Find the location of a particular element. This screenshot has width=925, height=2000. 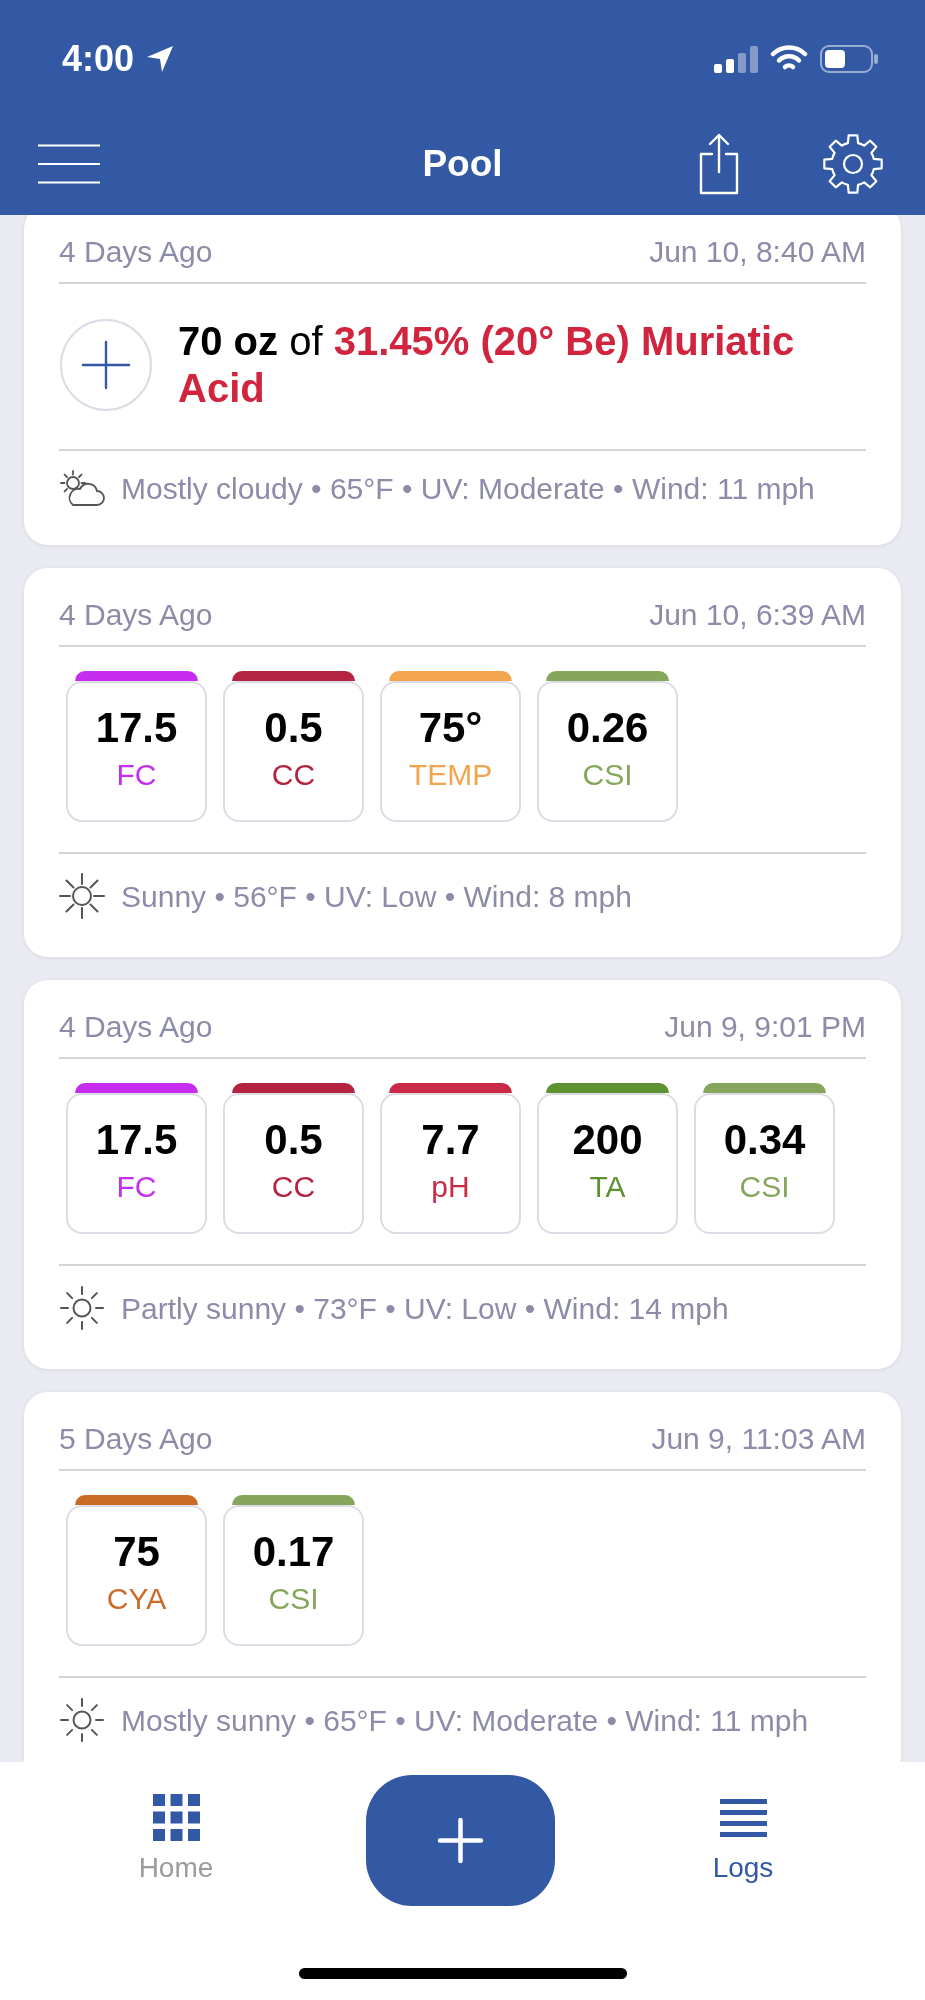

reading-value: 0.34 is located at coordinates (764, 1140).